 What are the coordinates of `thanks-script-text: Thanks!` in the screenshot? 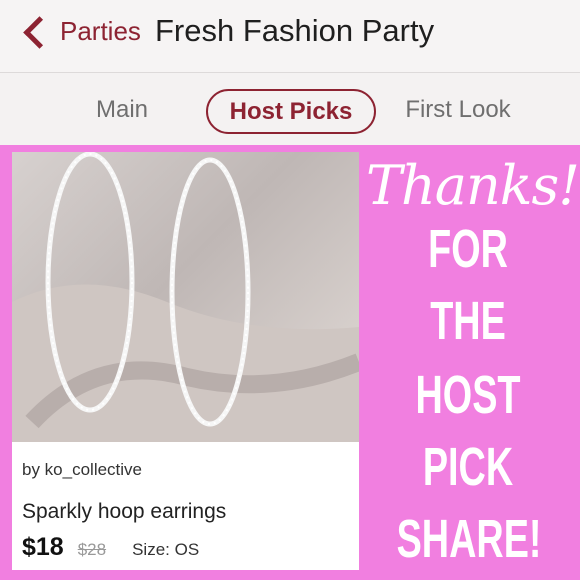 It's located at (473, 185).